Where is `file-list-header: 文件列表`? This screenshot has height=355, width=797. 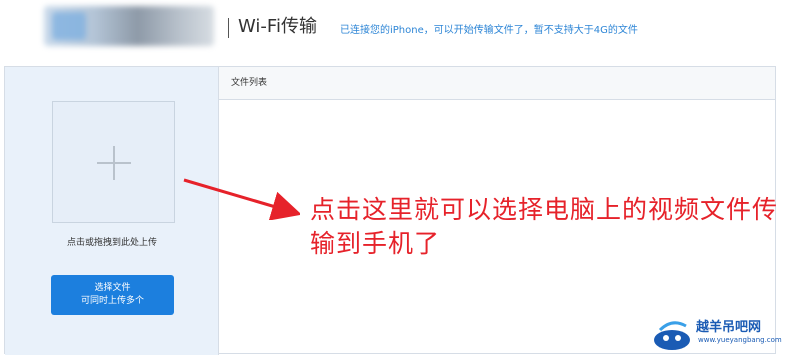
file-list-header: 文件列表 is located at coordinates (497, 83).